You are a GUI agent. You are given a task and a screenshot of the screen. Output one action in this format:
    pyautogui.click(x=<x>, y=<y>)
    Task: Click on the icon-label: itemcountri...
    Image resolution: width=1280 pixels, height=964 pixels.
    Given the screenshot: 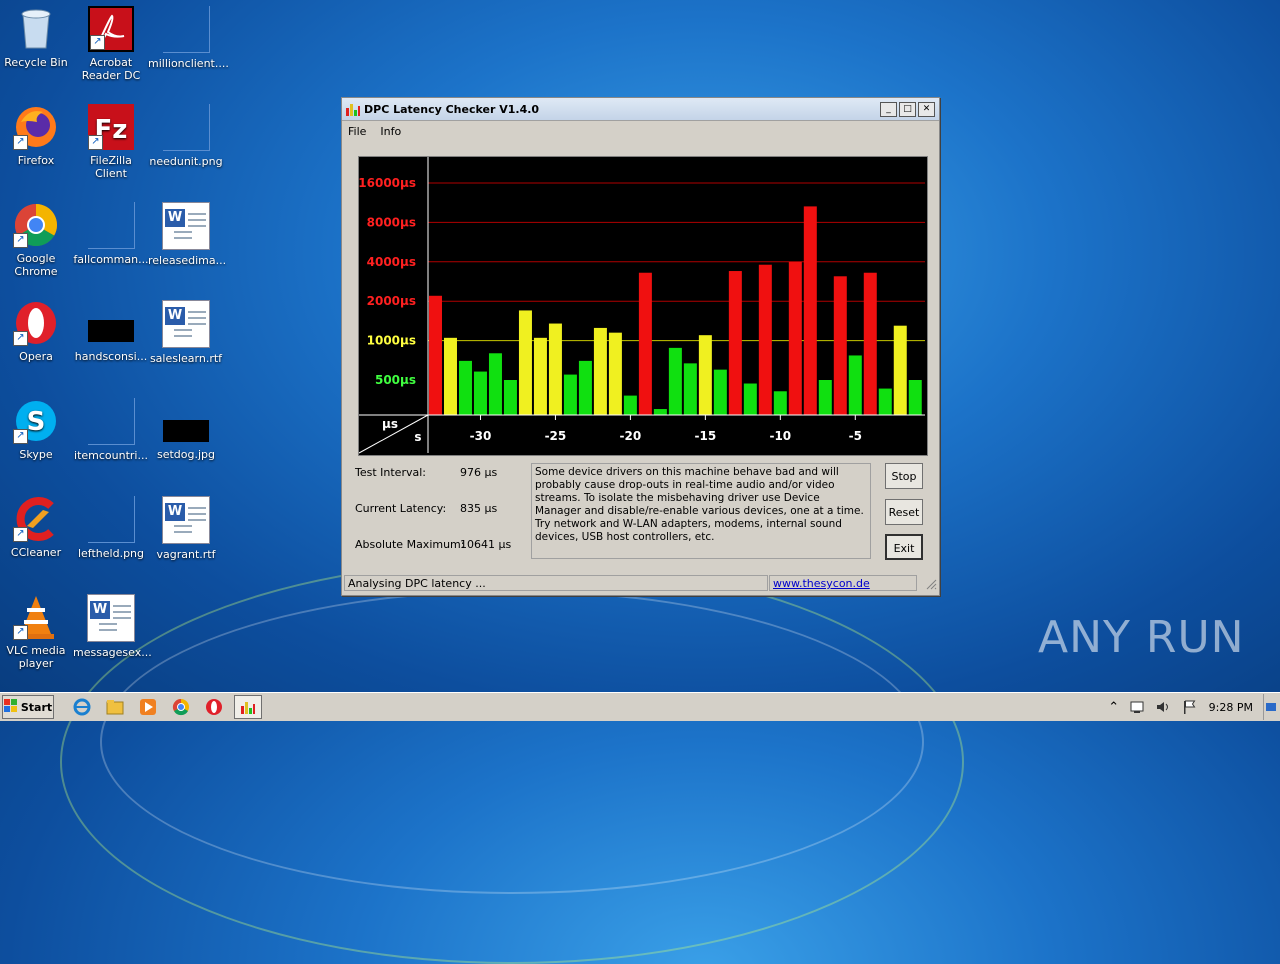 What is the action you would take?
    pyautogui.click(x=111, y=455)
    